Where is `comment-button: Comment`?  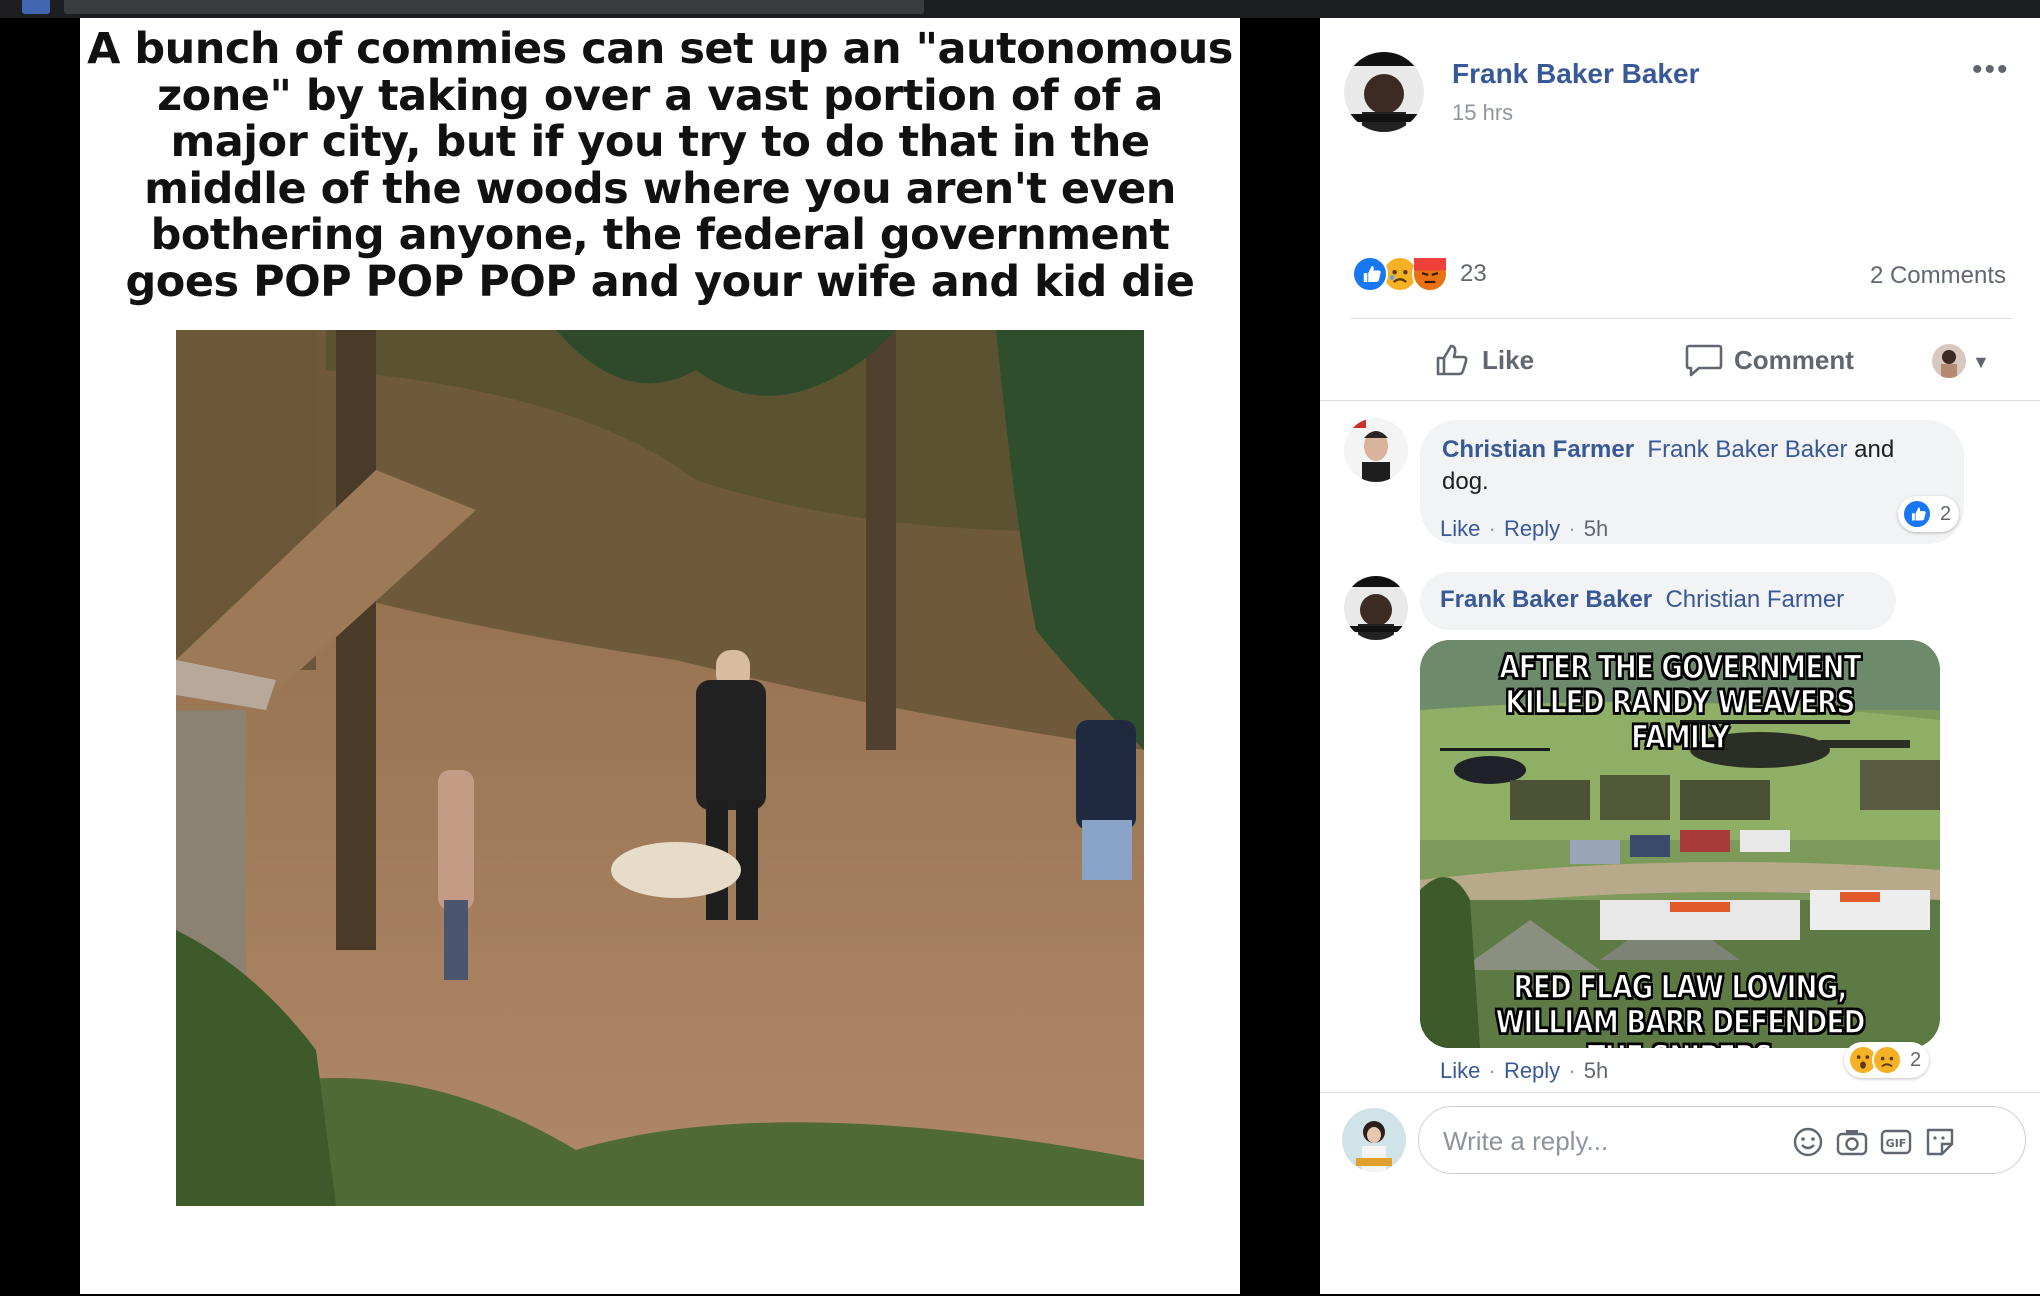
comment-button: Comment is located at coordinates (1769, 360).